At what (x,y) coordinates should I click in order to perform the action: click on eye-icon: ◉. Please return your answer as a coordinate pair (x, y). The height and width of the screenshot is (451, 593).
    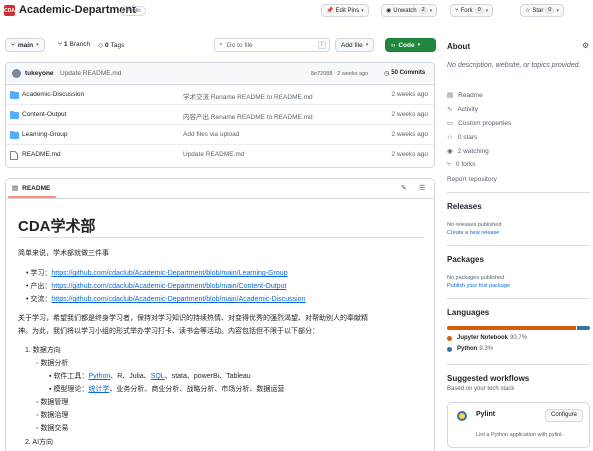
    Looking at the image, I should click on (450, 151).